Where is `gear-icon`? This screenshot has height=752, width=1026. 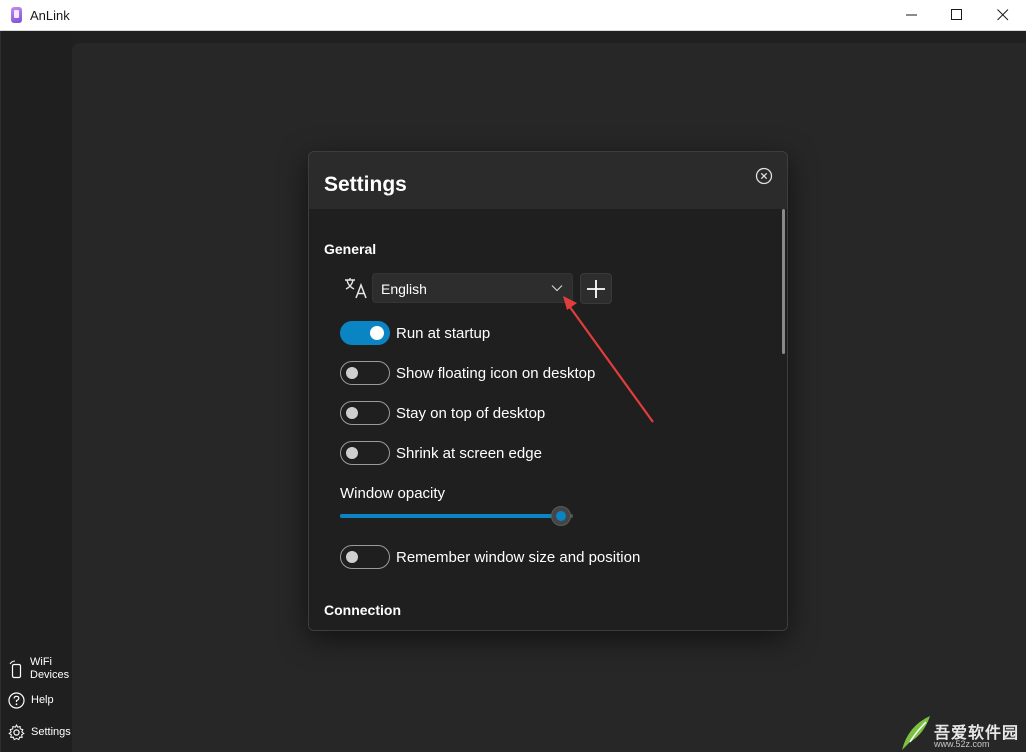 gear-icon is located at coordinates (16, 732).